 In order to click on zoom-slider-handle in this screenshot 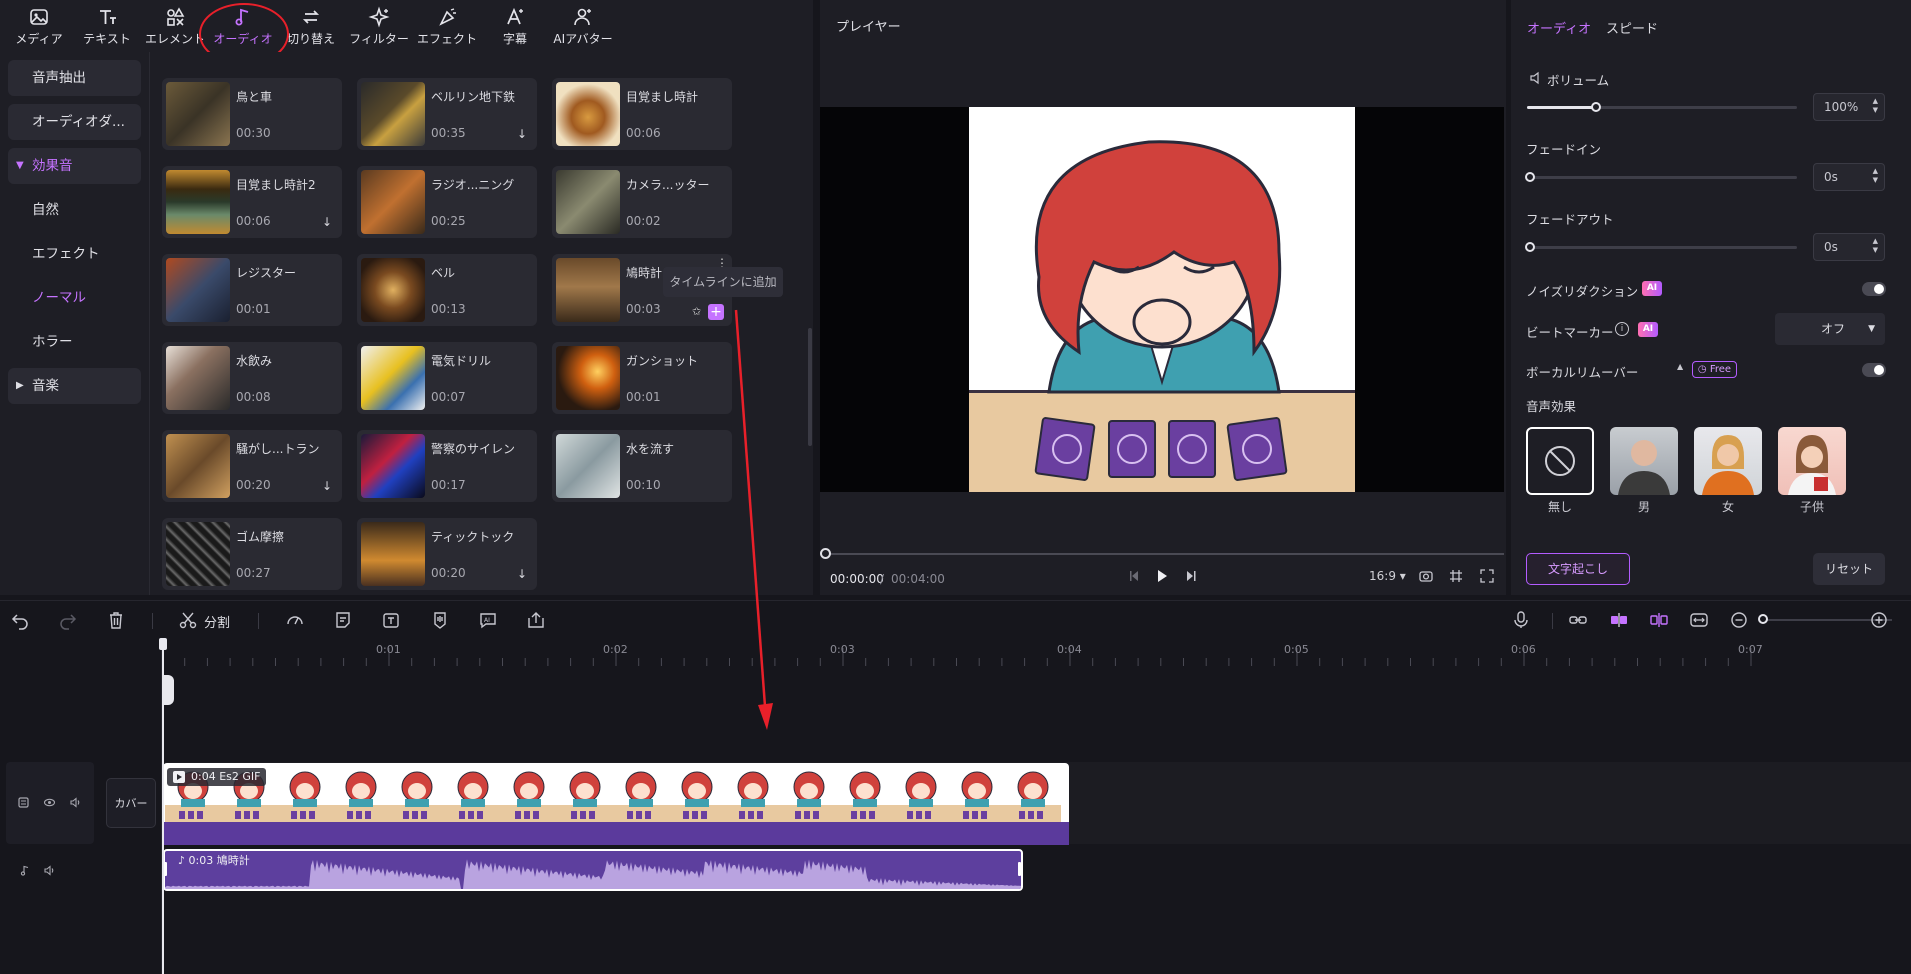, I will do `click(1763, 619)`.